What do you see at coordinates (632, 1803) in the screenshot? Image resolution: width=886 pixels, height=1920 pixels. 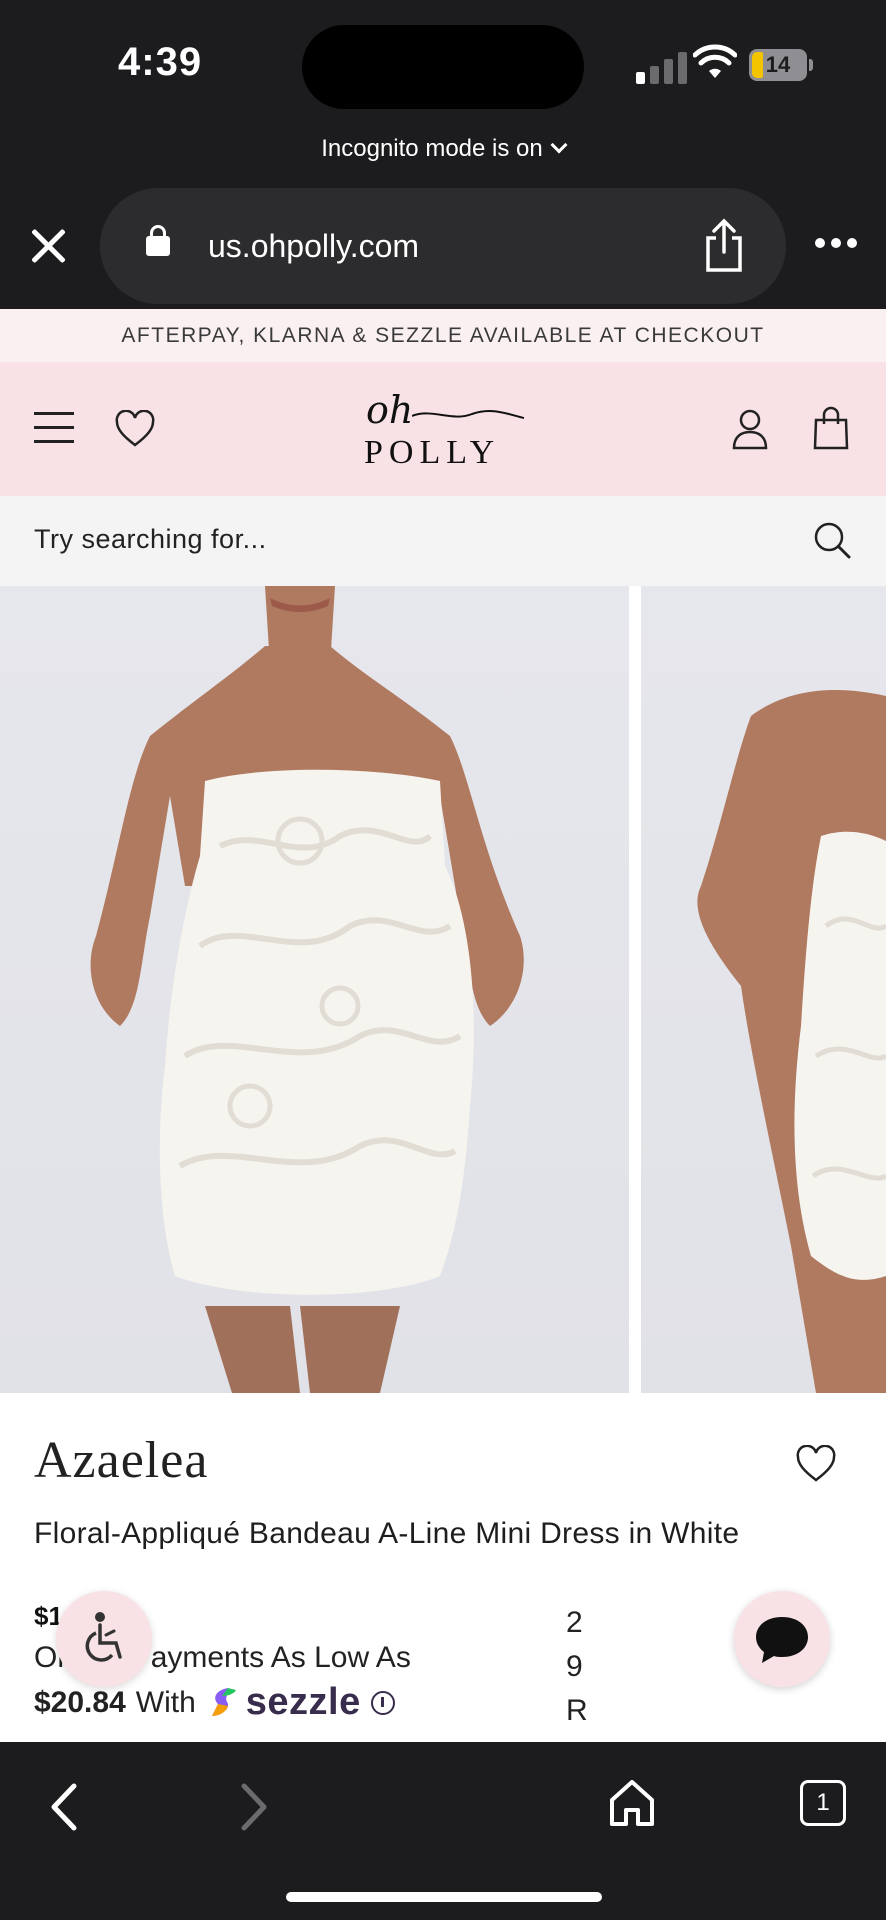 I see `home-icon` at bounding box center [632, 1803].